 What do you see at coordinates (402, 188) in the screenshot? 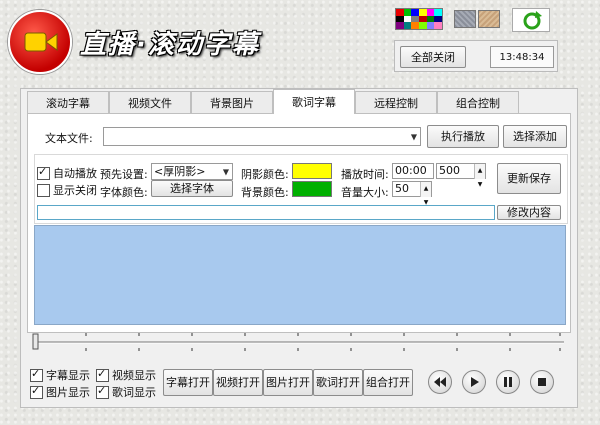
I see `volume-value: 50` at bounding box center [402, 188].